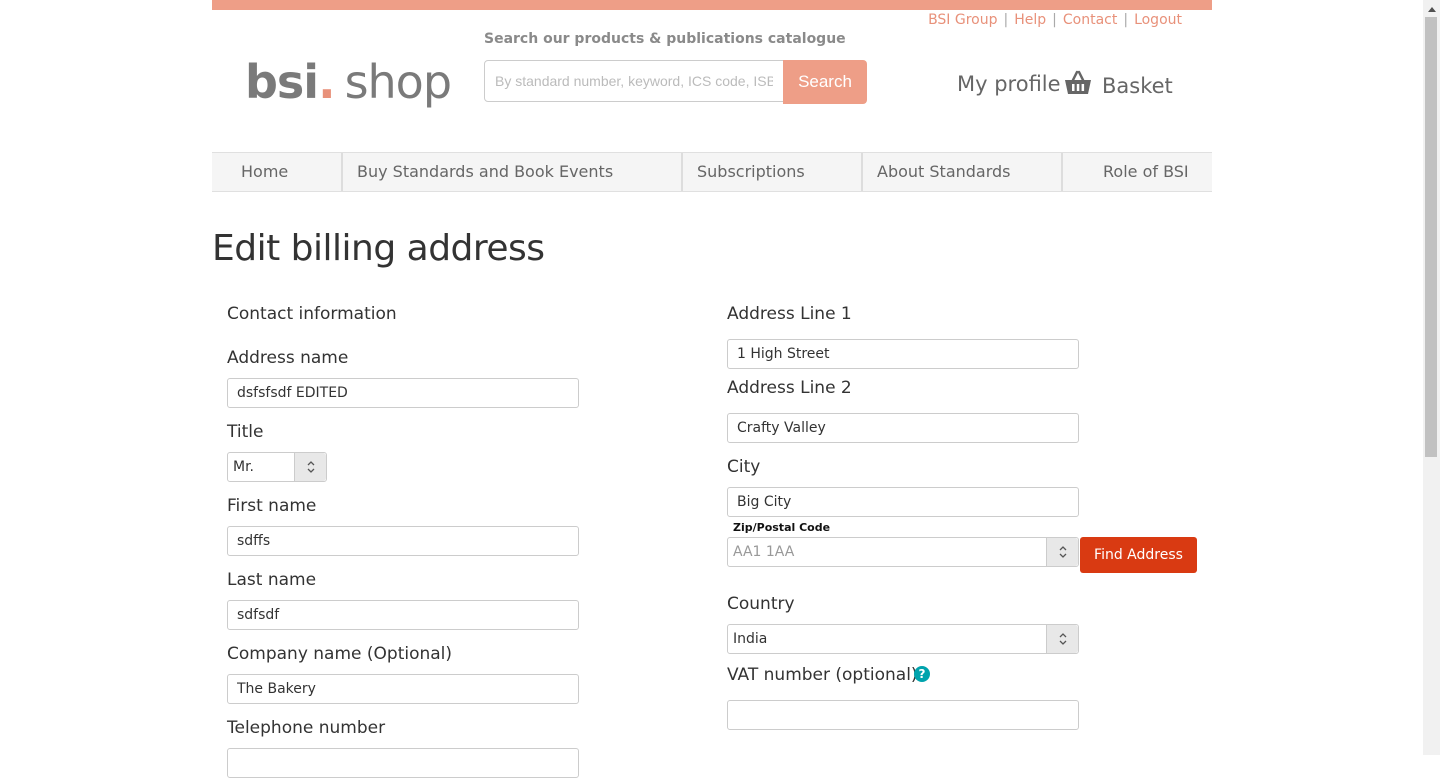 The width and height of the screenshot is (1440, 778). I want to click on zip-label: Zip/Postal Code, so click(782, 527).